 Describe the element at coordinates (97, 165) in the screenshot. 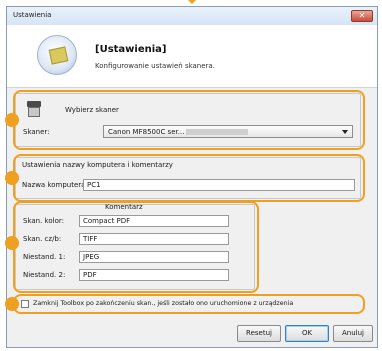

I see `computer-group-caption: Ustawienia nazwy komputera i komentarzy` at that location.